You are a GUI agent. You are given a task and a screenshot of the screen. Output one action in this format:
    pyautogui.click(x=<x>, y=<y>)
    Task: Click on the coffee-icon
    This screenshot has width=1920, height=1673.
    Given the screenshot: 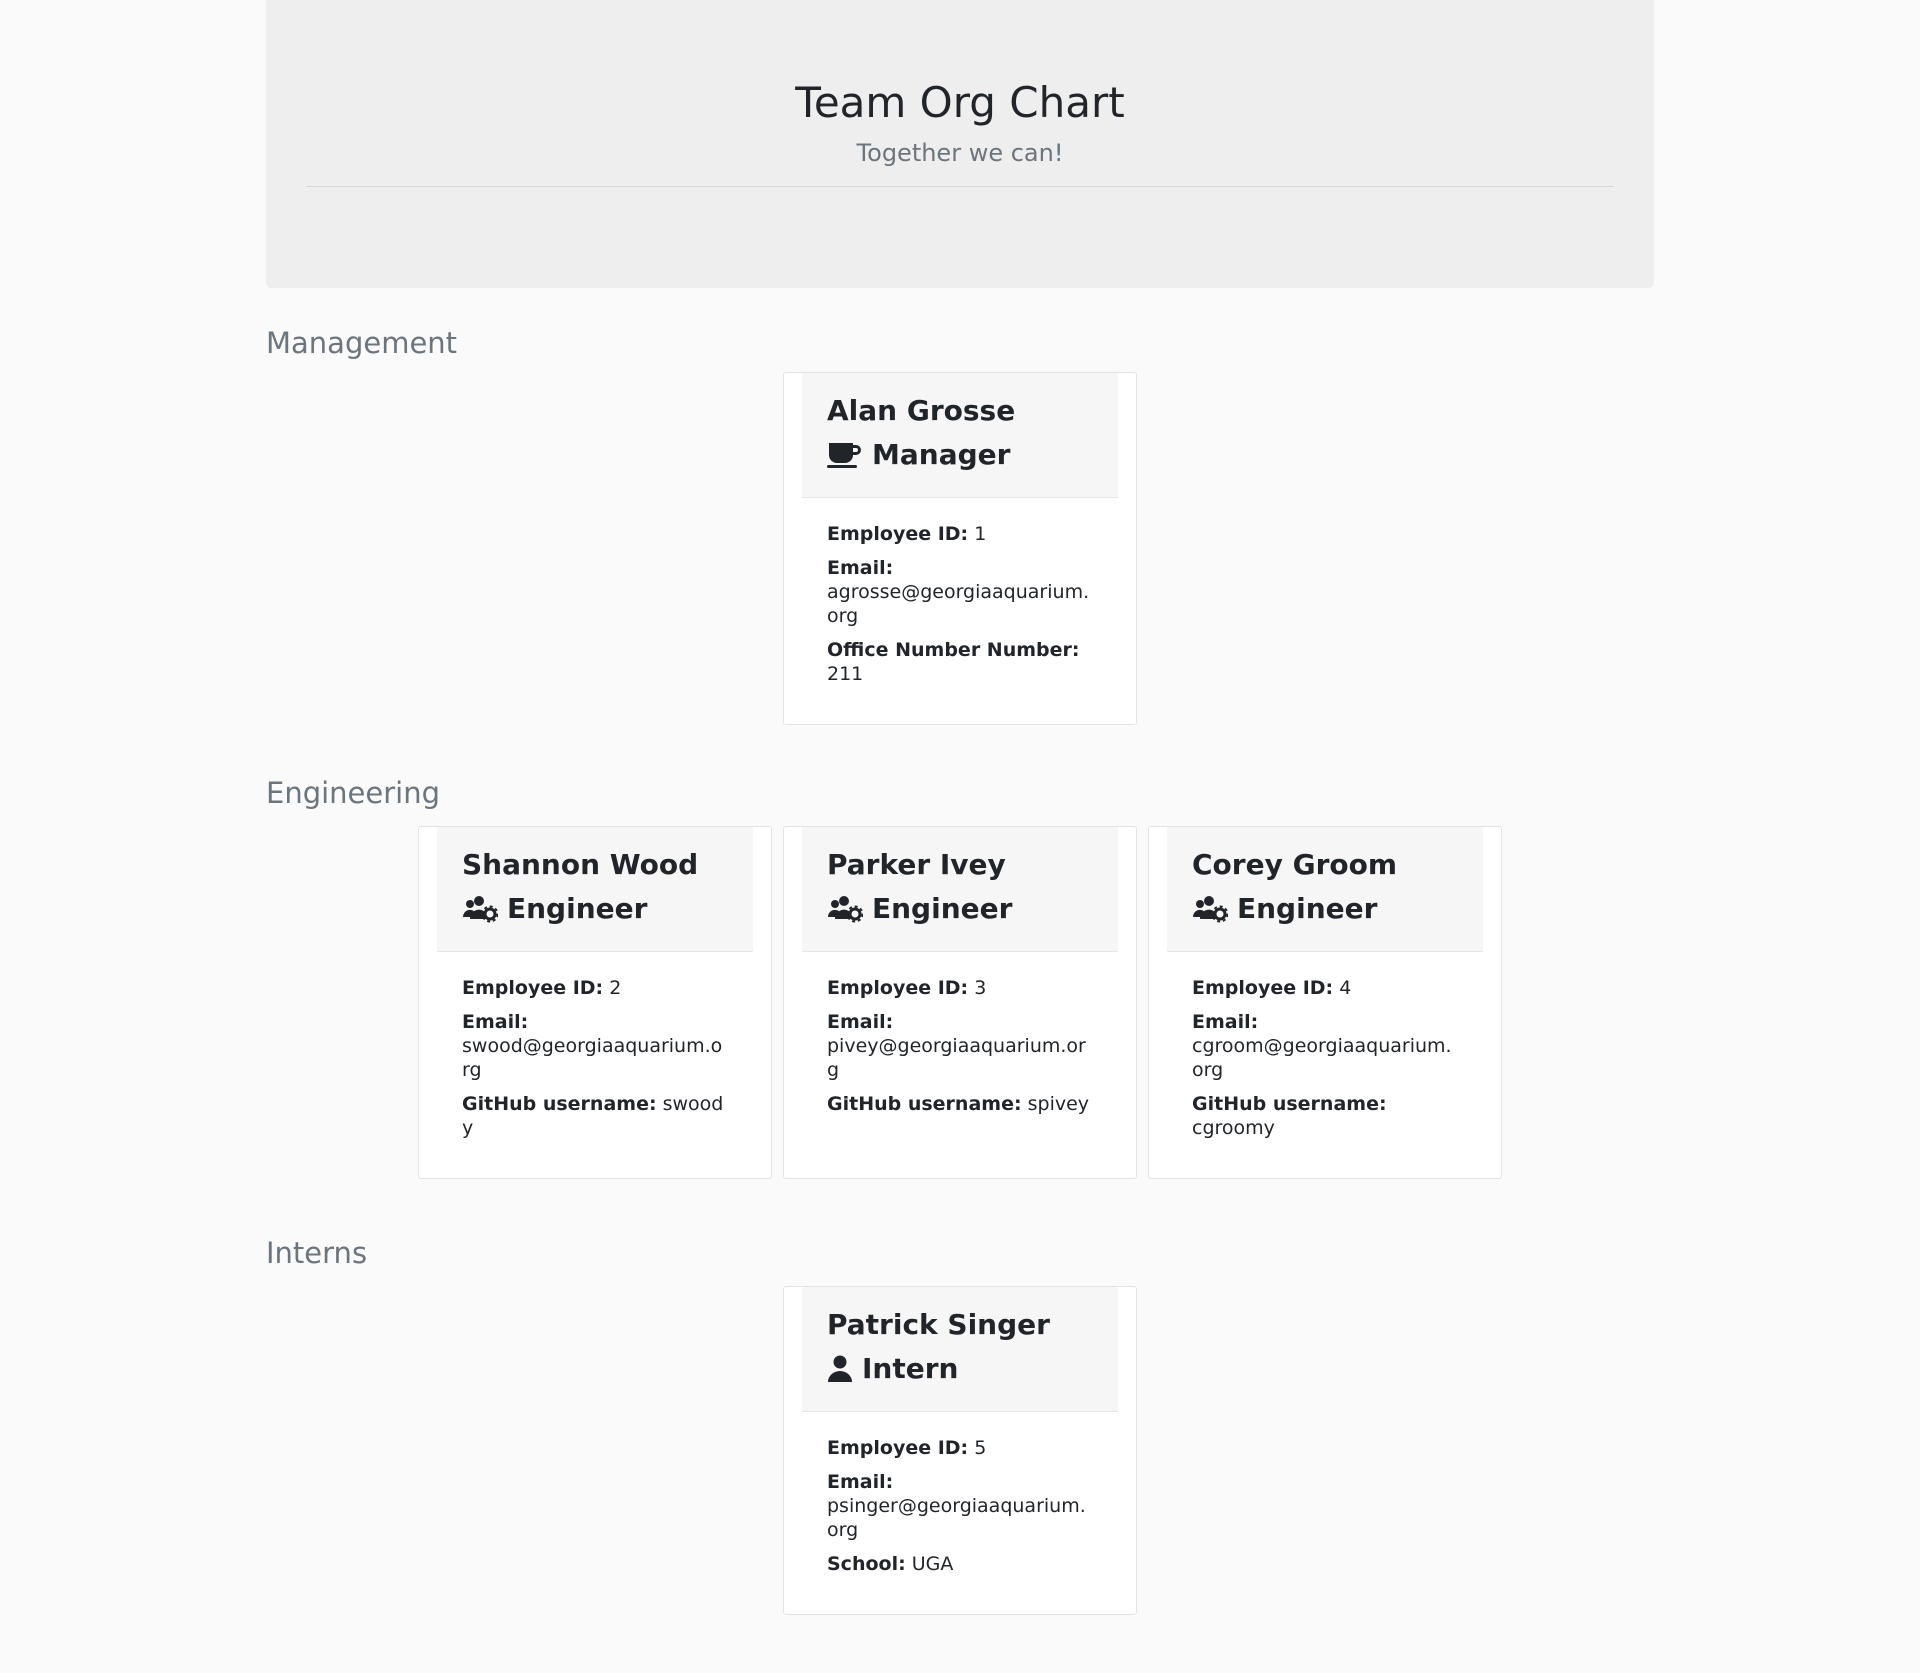 What is the action you would take?
    pyautogui.click(x=845, y=455)
    